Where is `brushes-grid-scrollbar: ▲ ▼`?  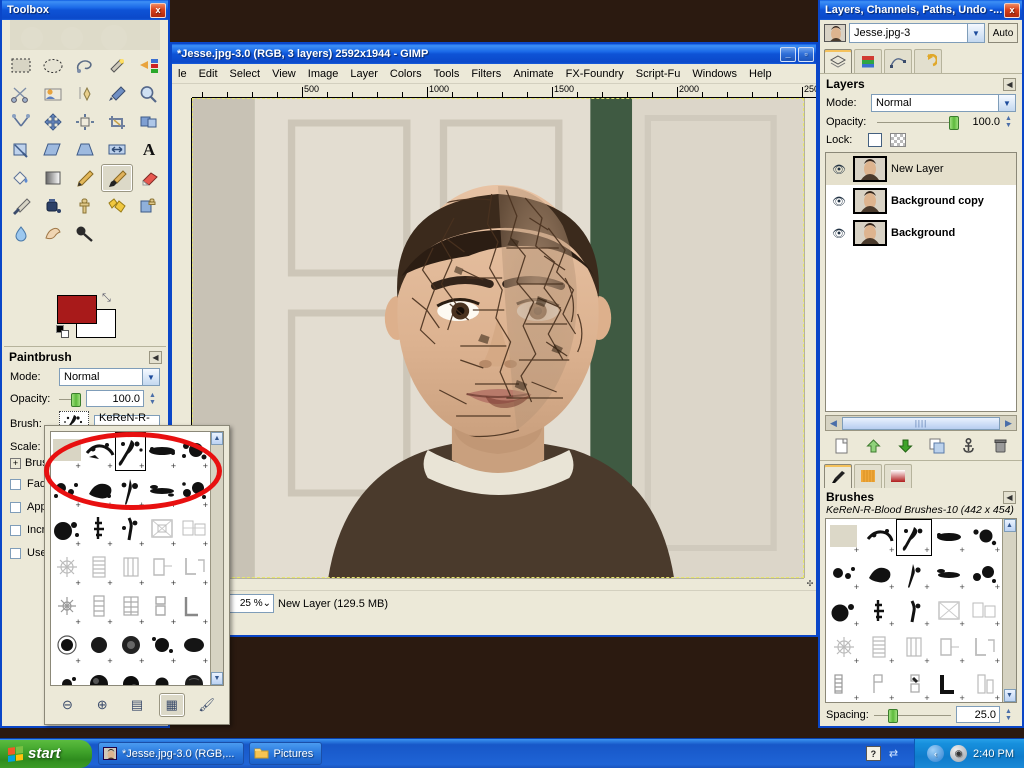 brushes-grid-scrollbar: ▲ ▼ is located at coordinates (1009, 610).